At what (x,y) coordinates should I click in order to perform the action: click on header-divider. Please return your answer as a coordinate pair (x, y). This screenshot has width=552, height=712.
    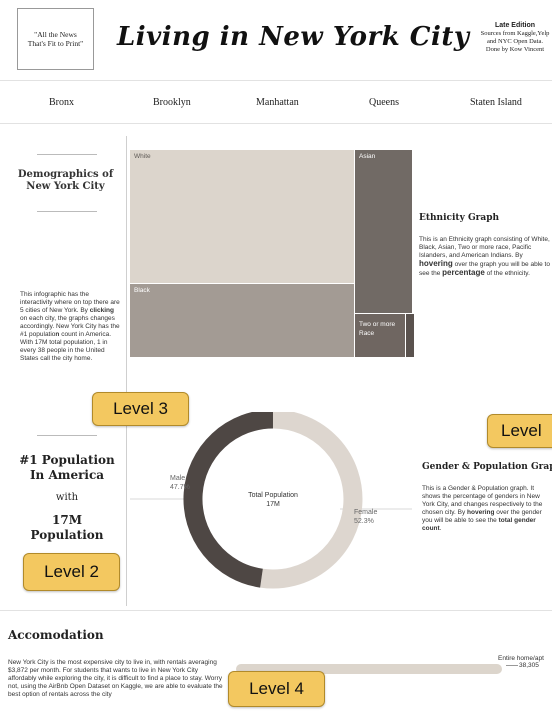
    Looking at the image, I should click on (276, 80).